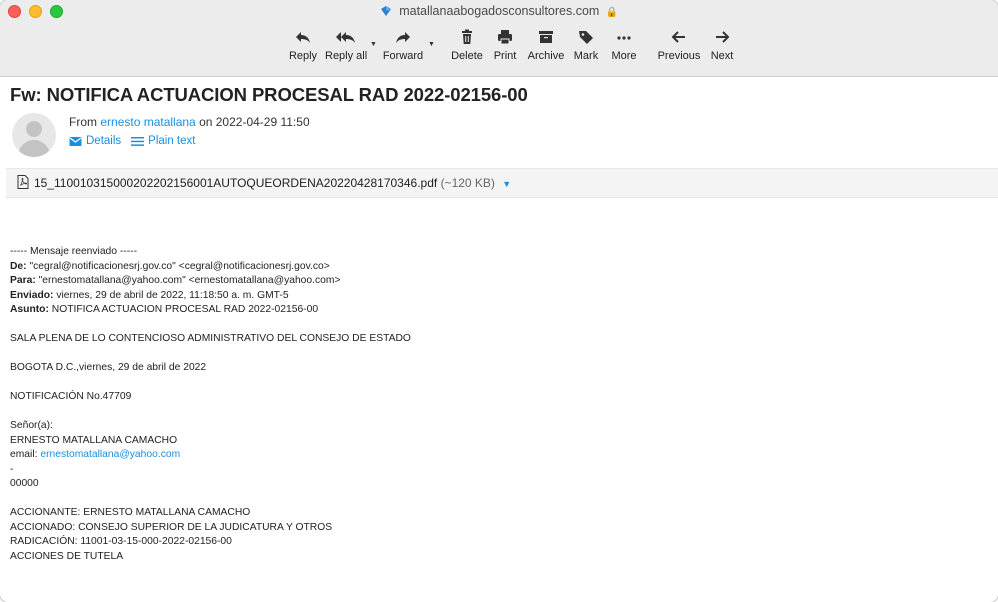 The image size is (998, 602). I want to click on plain-text-link: Plain text, so click(163, 141).